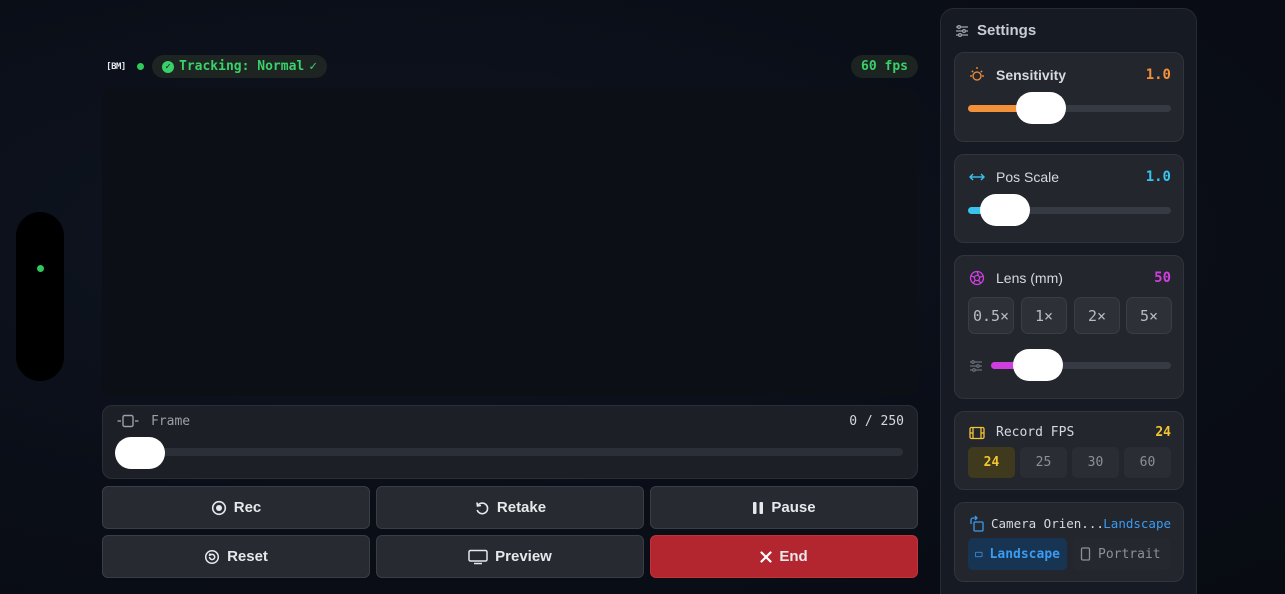 The height and width of the screenshot is (594, 1285). I want to click on close-icon, so click(766, 556).